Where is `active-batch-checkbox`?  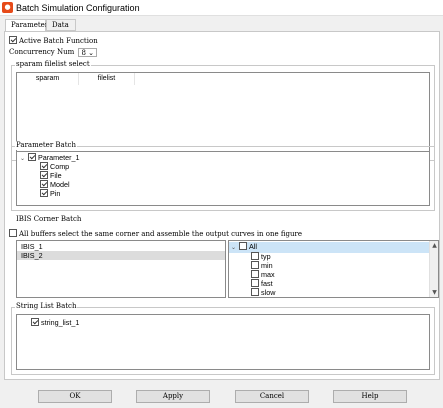
active-batch-checkbox is located at coordinates (13, 40).